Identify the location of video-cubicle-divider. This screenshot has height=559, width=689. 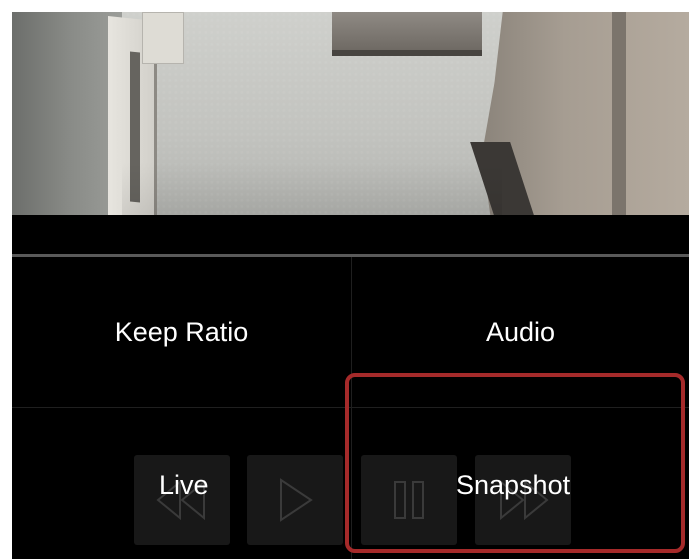
(619, 113).